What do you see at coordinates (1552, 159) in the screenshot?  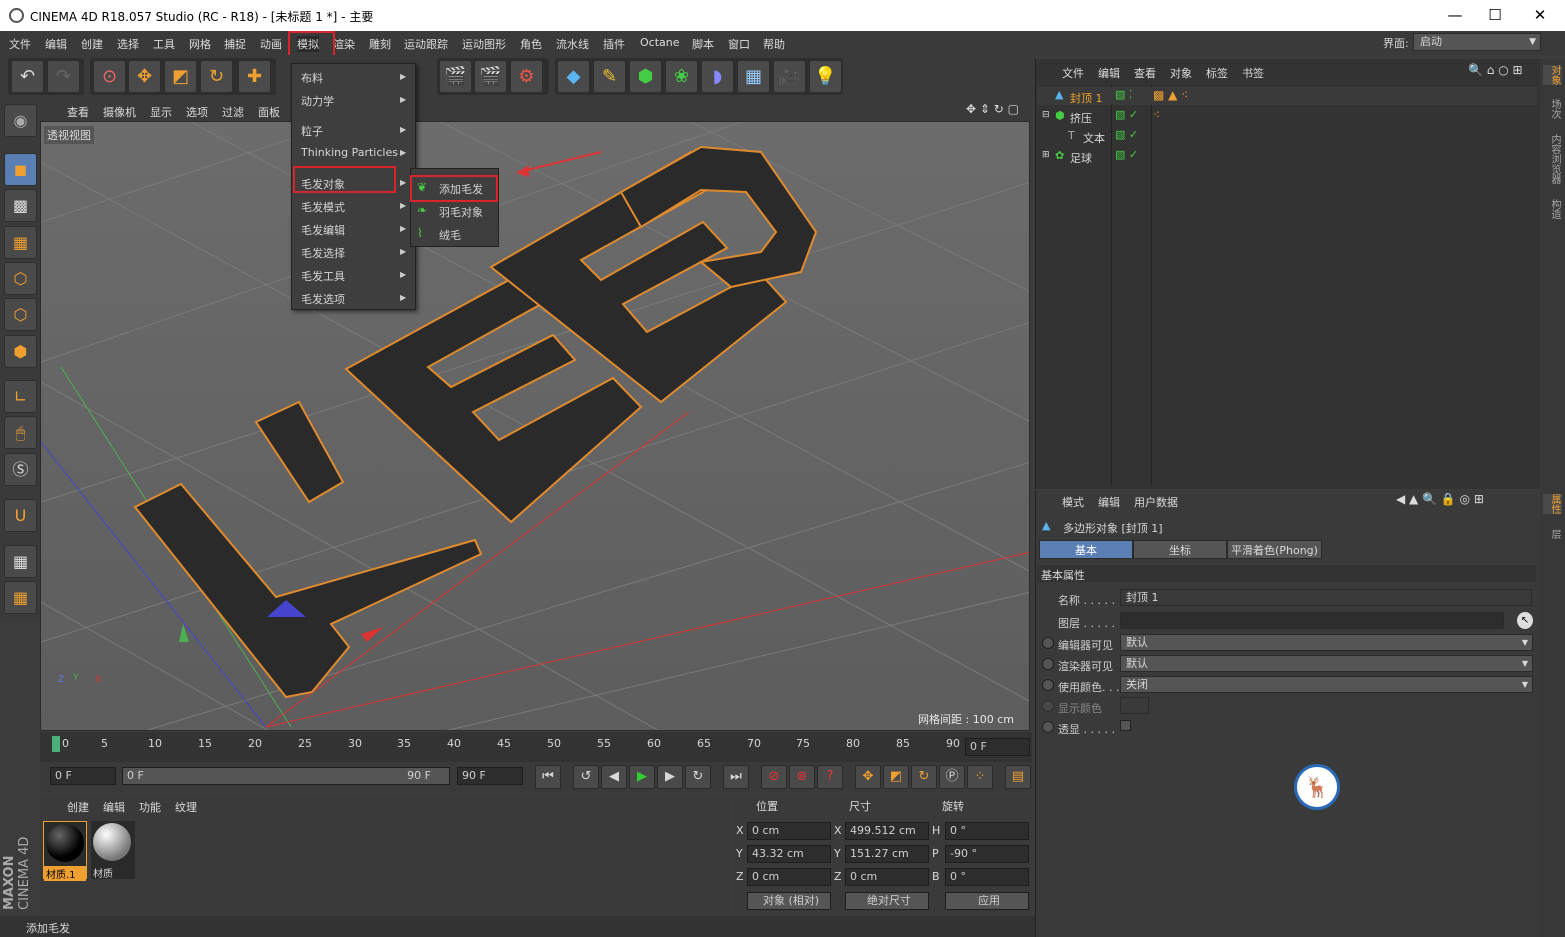 I see `side-tab-content-browser: 内容浏览器` at bounding box center [1552, 159].